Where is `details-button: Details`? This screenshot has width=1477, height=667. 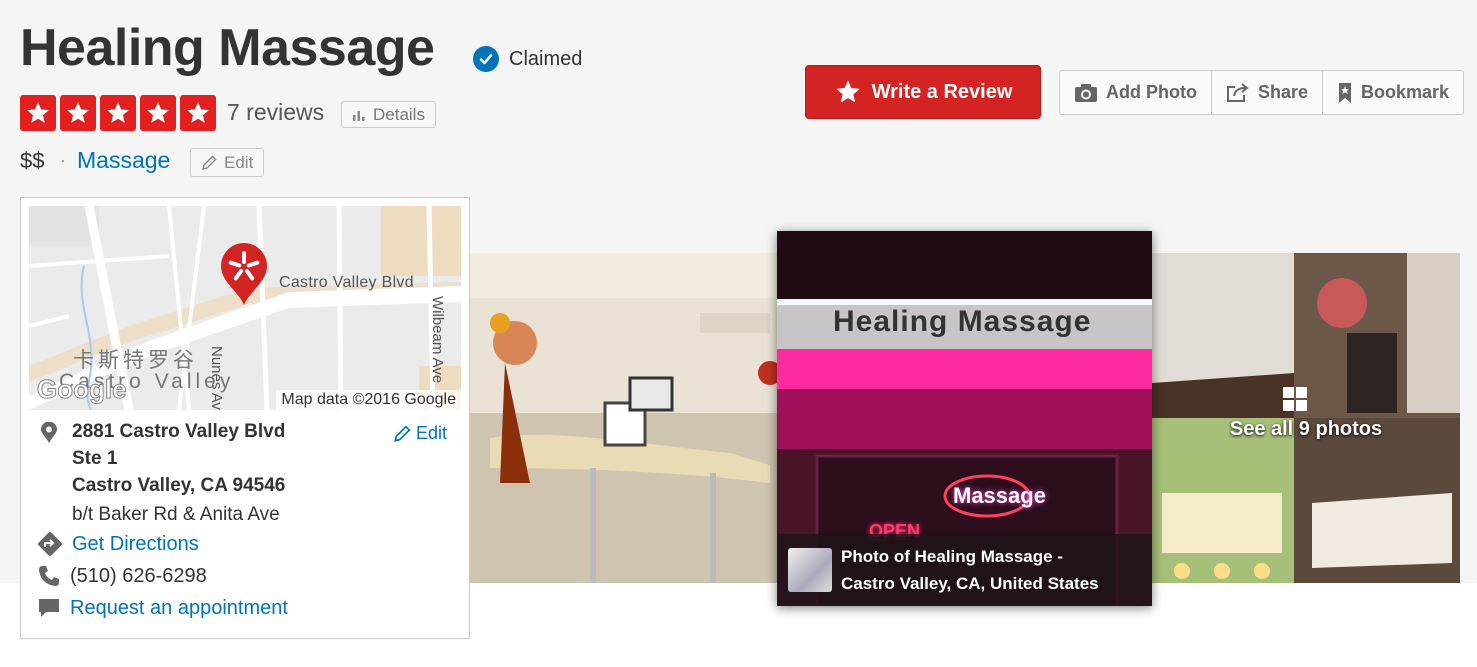
details-button: Details is located at coordinates (388, 114).